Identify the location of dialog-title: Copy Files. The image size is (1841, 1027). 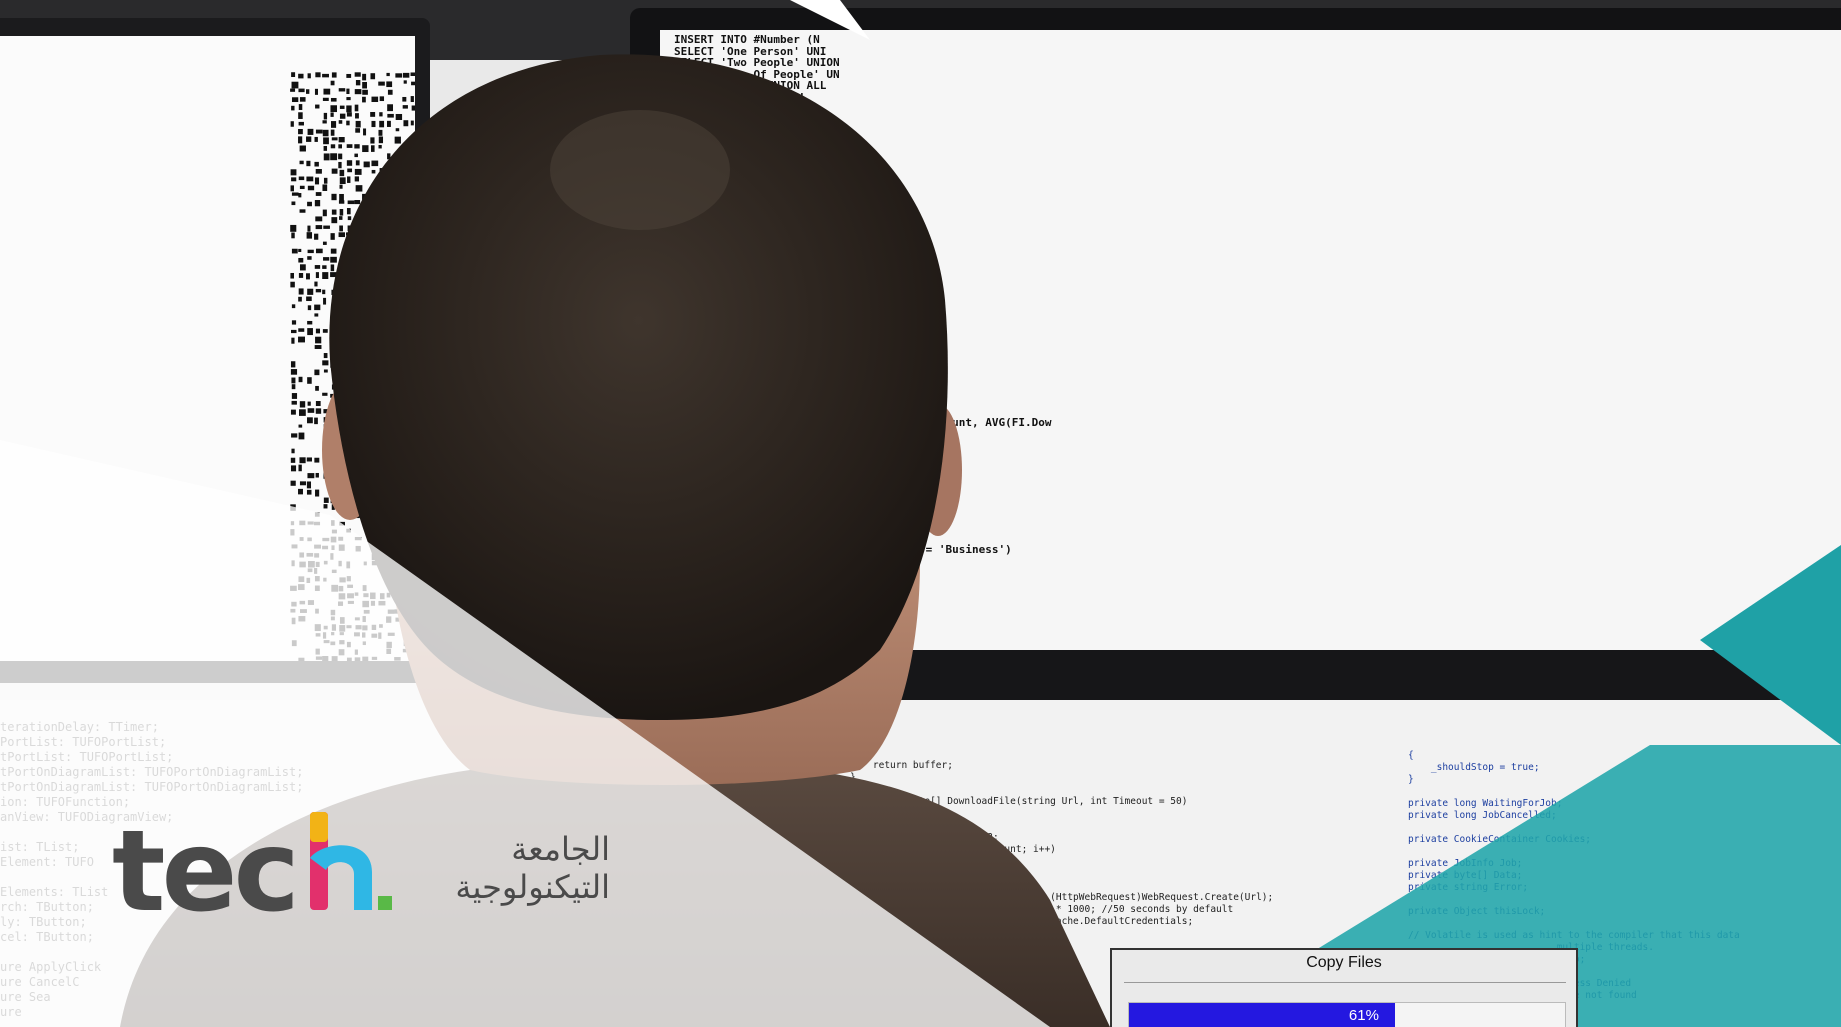
(1344, 962).